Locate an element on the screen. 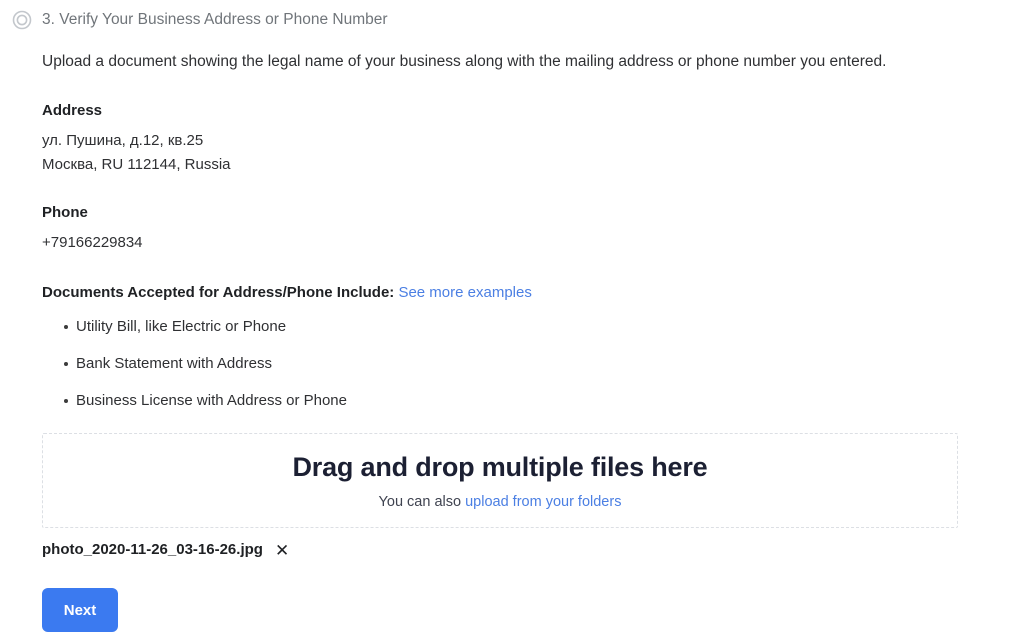 The image size is (1024, 639). dropzone-subtitle-prefix: You can also is located at coordinates (422, 501).